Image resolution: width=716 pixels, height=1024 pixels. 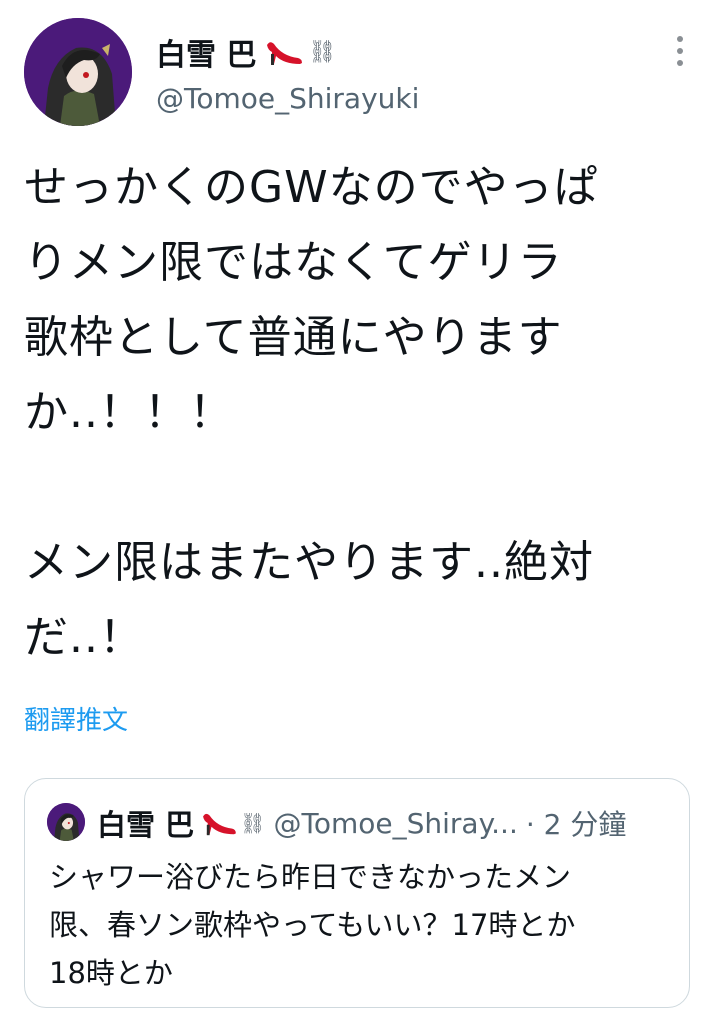 What do you see at coordinates (358, 73) in the screenshot?
I see `tweet-header: 白雪 巴 ⛓ @Tomoe_Shirayuki` at bounding box center [358, 73].